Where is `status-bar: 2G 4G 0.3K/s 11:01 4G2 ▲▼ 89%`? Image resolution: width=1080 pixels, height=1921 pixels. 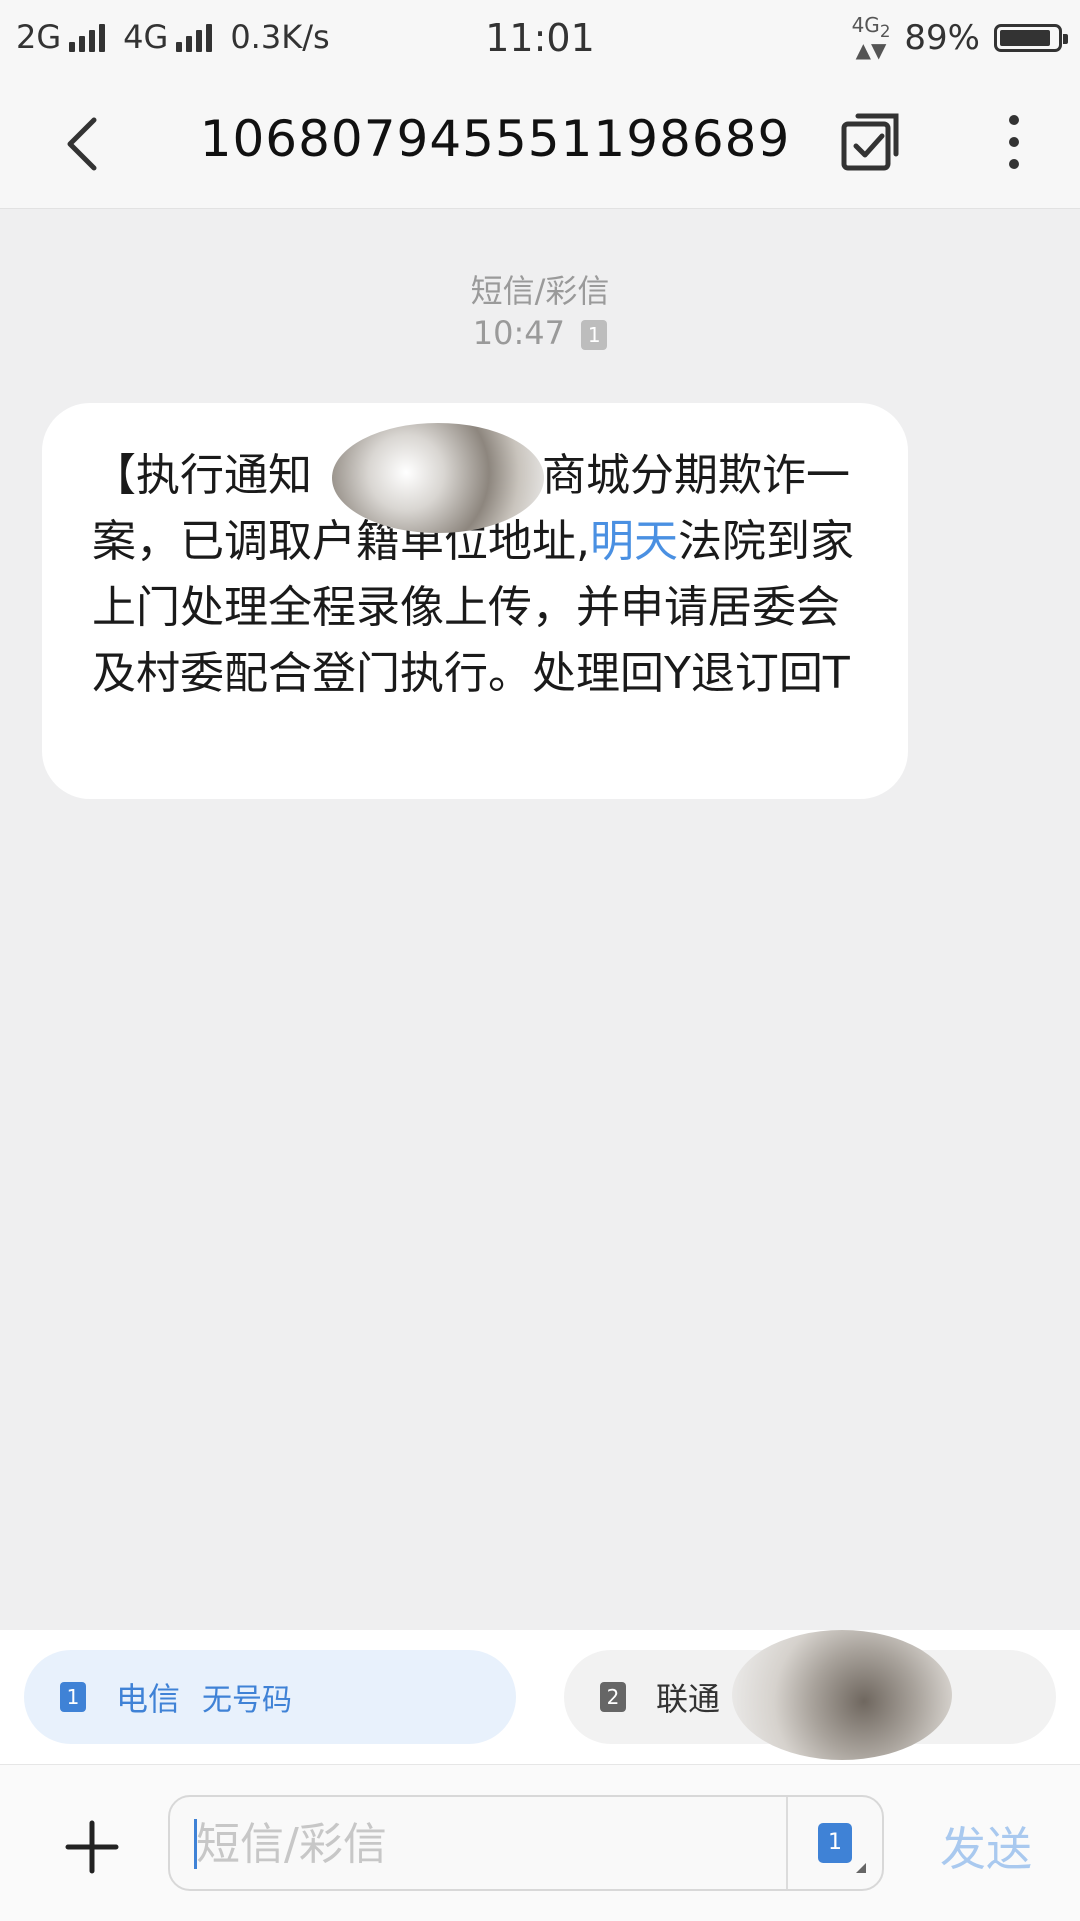
status-bar: 2G 4G 0.3K/s 11:01 4G2 ▲▼ 89% is located at coordinates (540, 40).